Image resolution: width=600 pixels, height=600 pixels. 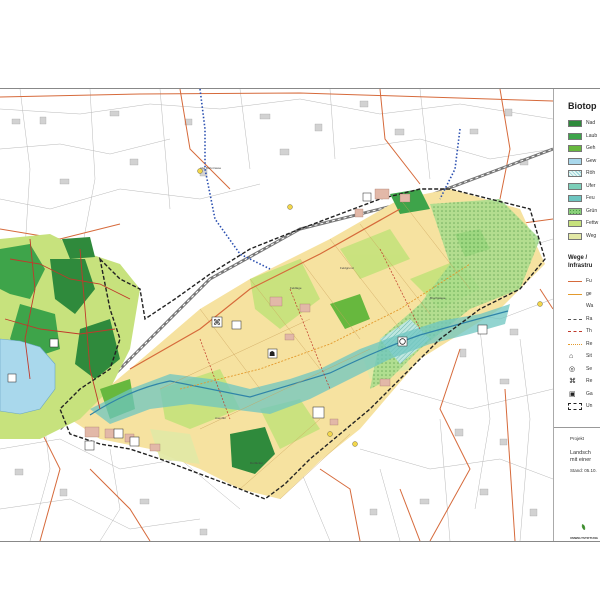 I want to click on svg-text: Auenflur, so click(x=220, y=418).